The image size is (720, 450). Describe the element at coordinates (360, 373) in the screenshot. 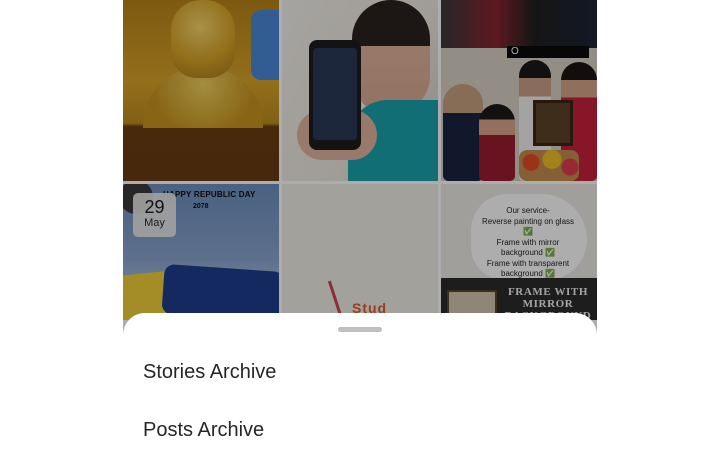

I see `stories-archive-option: Stories Archive` at that location.